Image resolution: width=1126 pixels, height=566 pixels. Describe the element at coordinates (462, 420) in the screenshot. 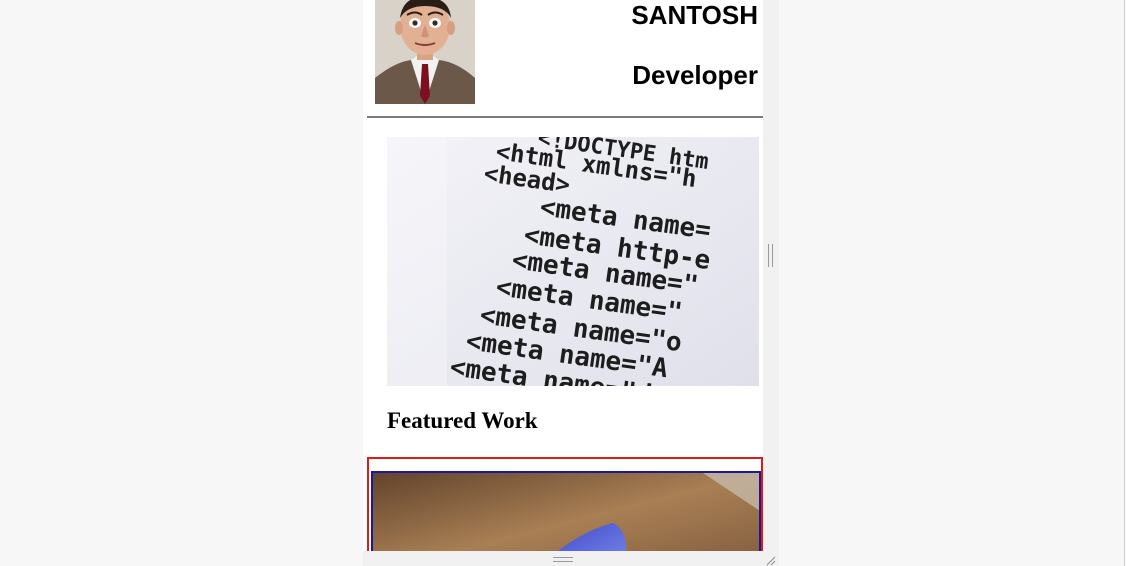

I see `featured-work-heading: Featured Work` at that location.